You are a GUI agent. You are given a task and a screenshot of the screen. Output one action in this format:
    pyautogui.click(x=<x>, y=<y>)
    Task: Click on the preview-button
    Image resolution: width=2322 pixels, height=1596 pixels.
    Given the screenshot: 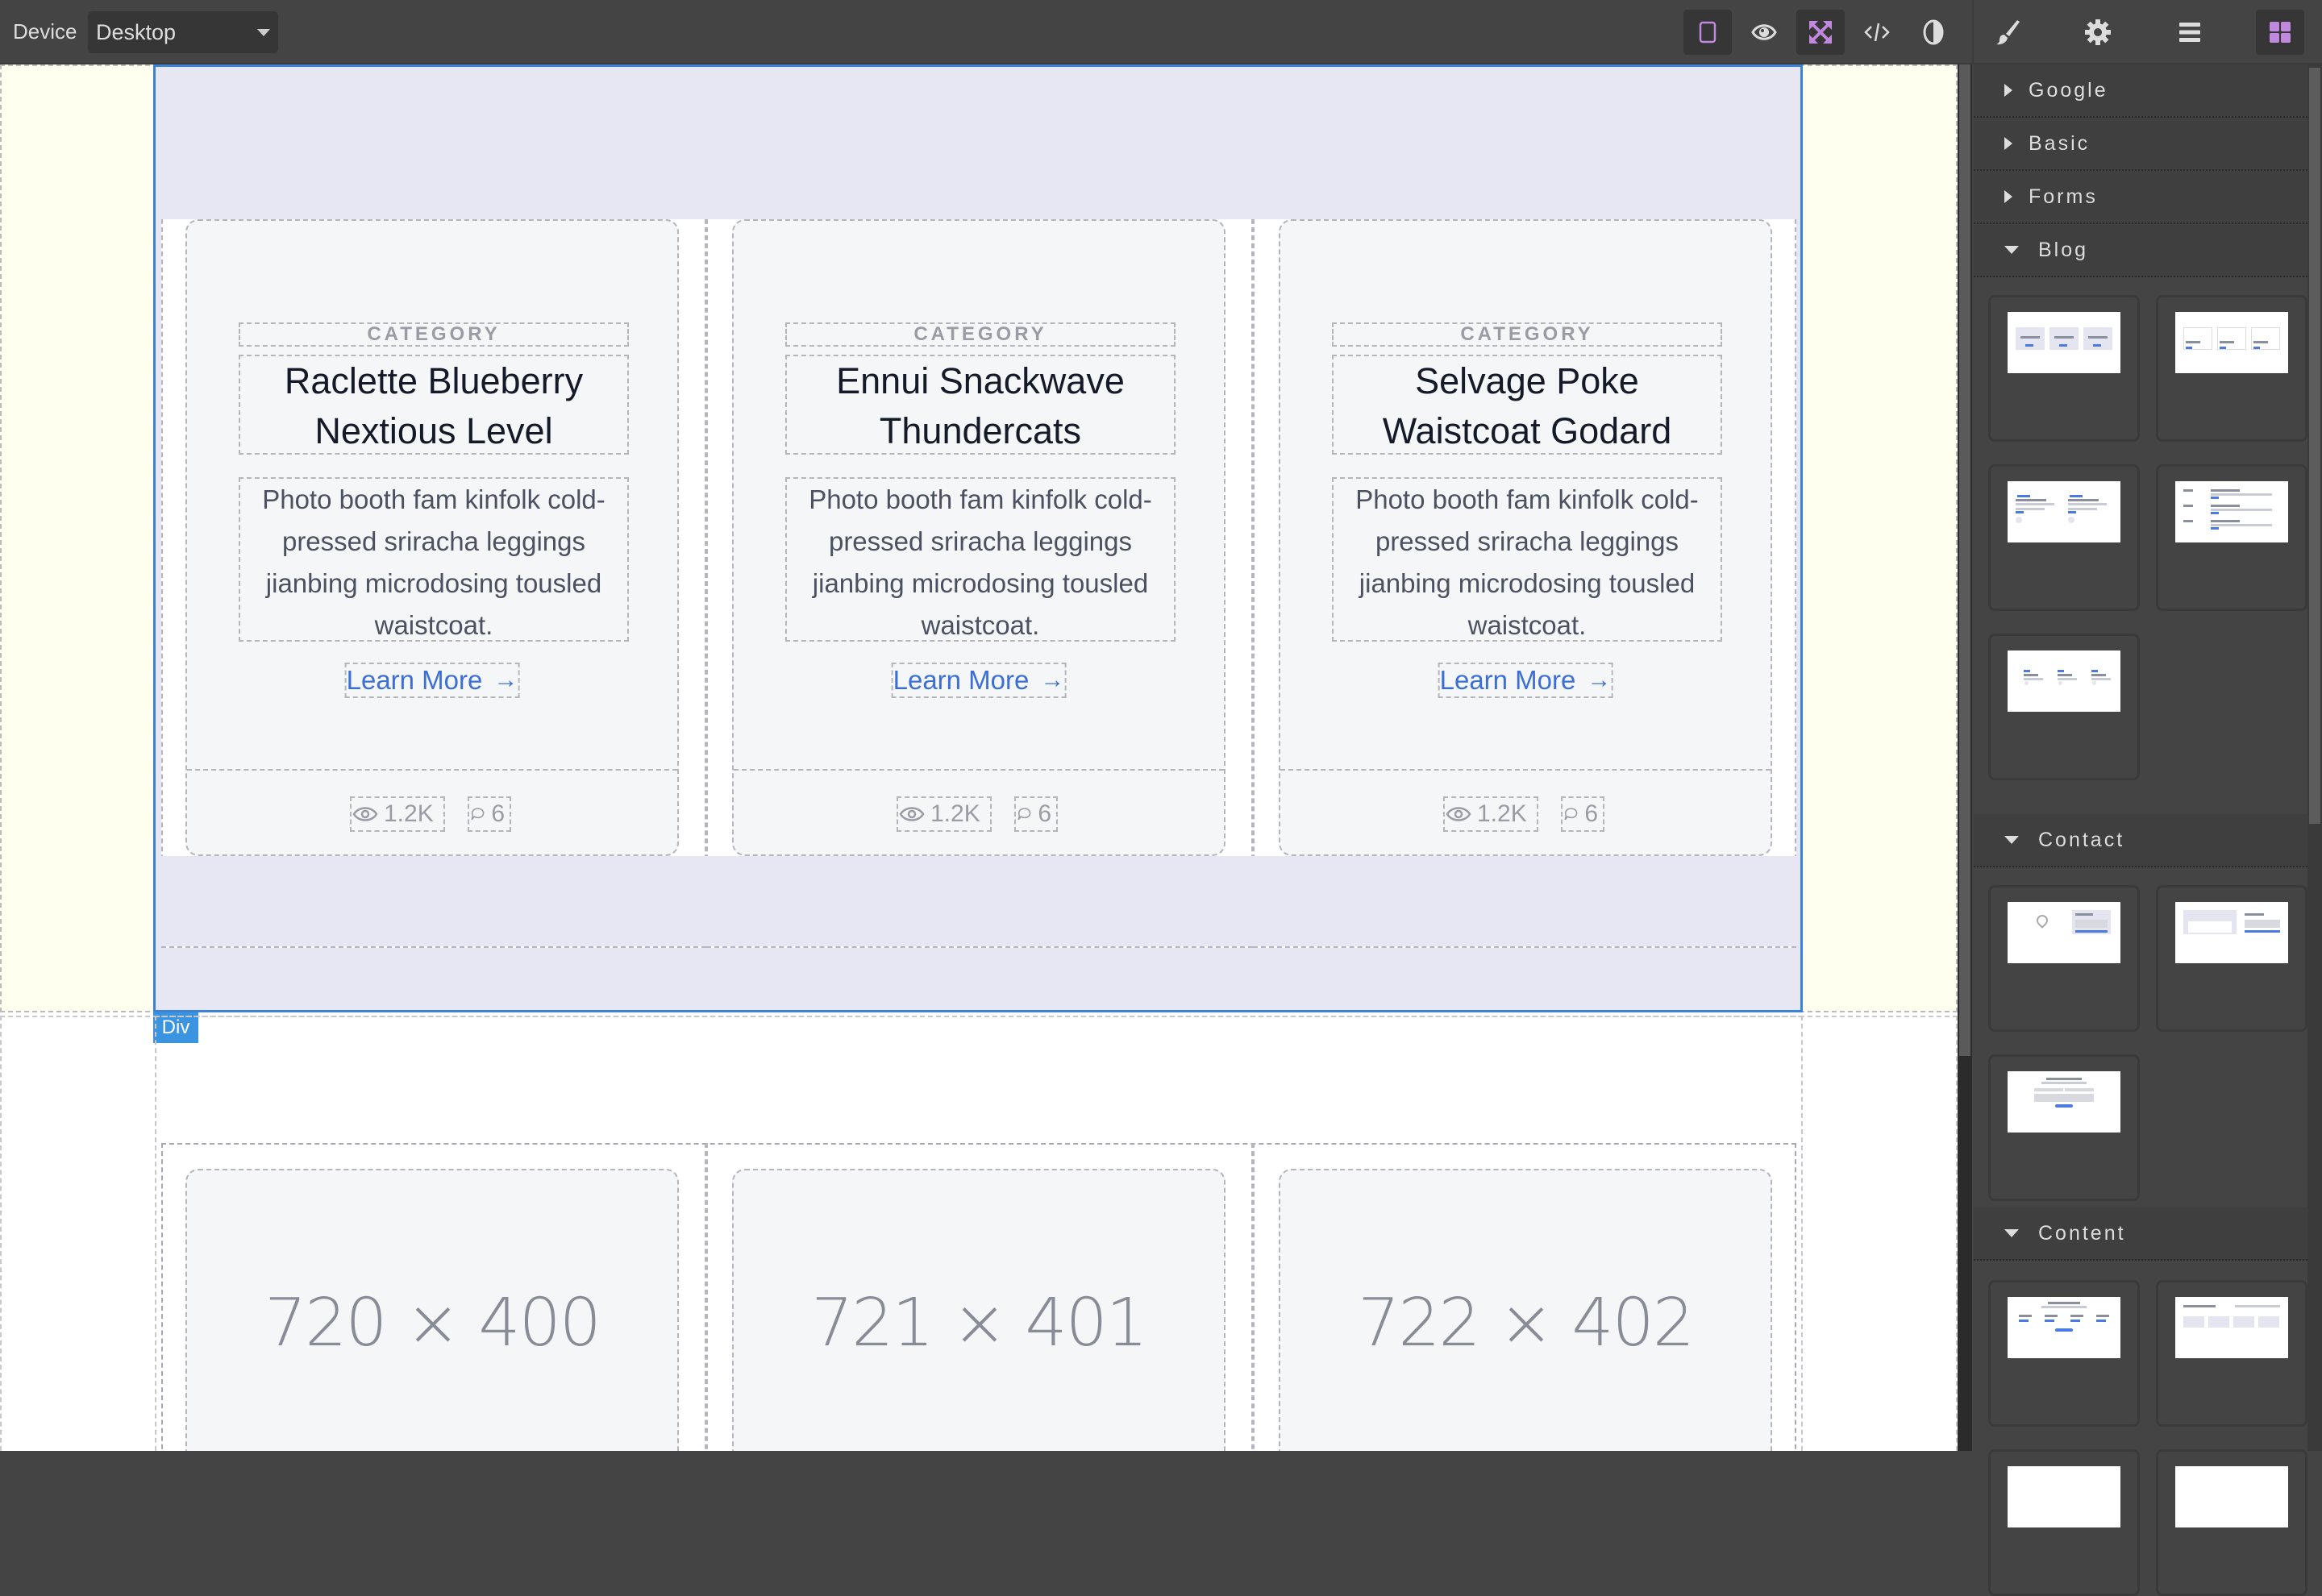 What is the action you would take?
    pyautogui.click(x=1764, y=32)
    